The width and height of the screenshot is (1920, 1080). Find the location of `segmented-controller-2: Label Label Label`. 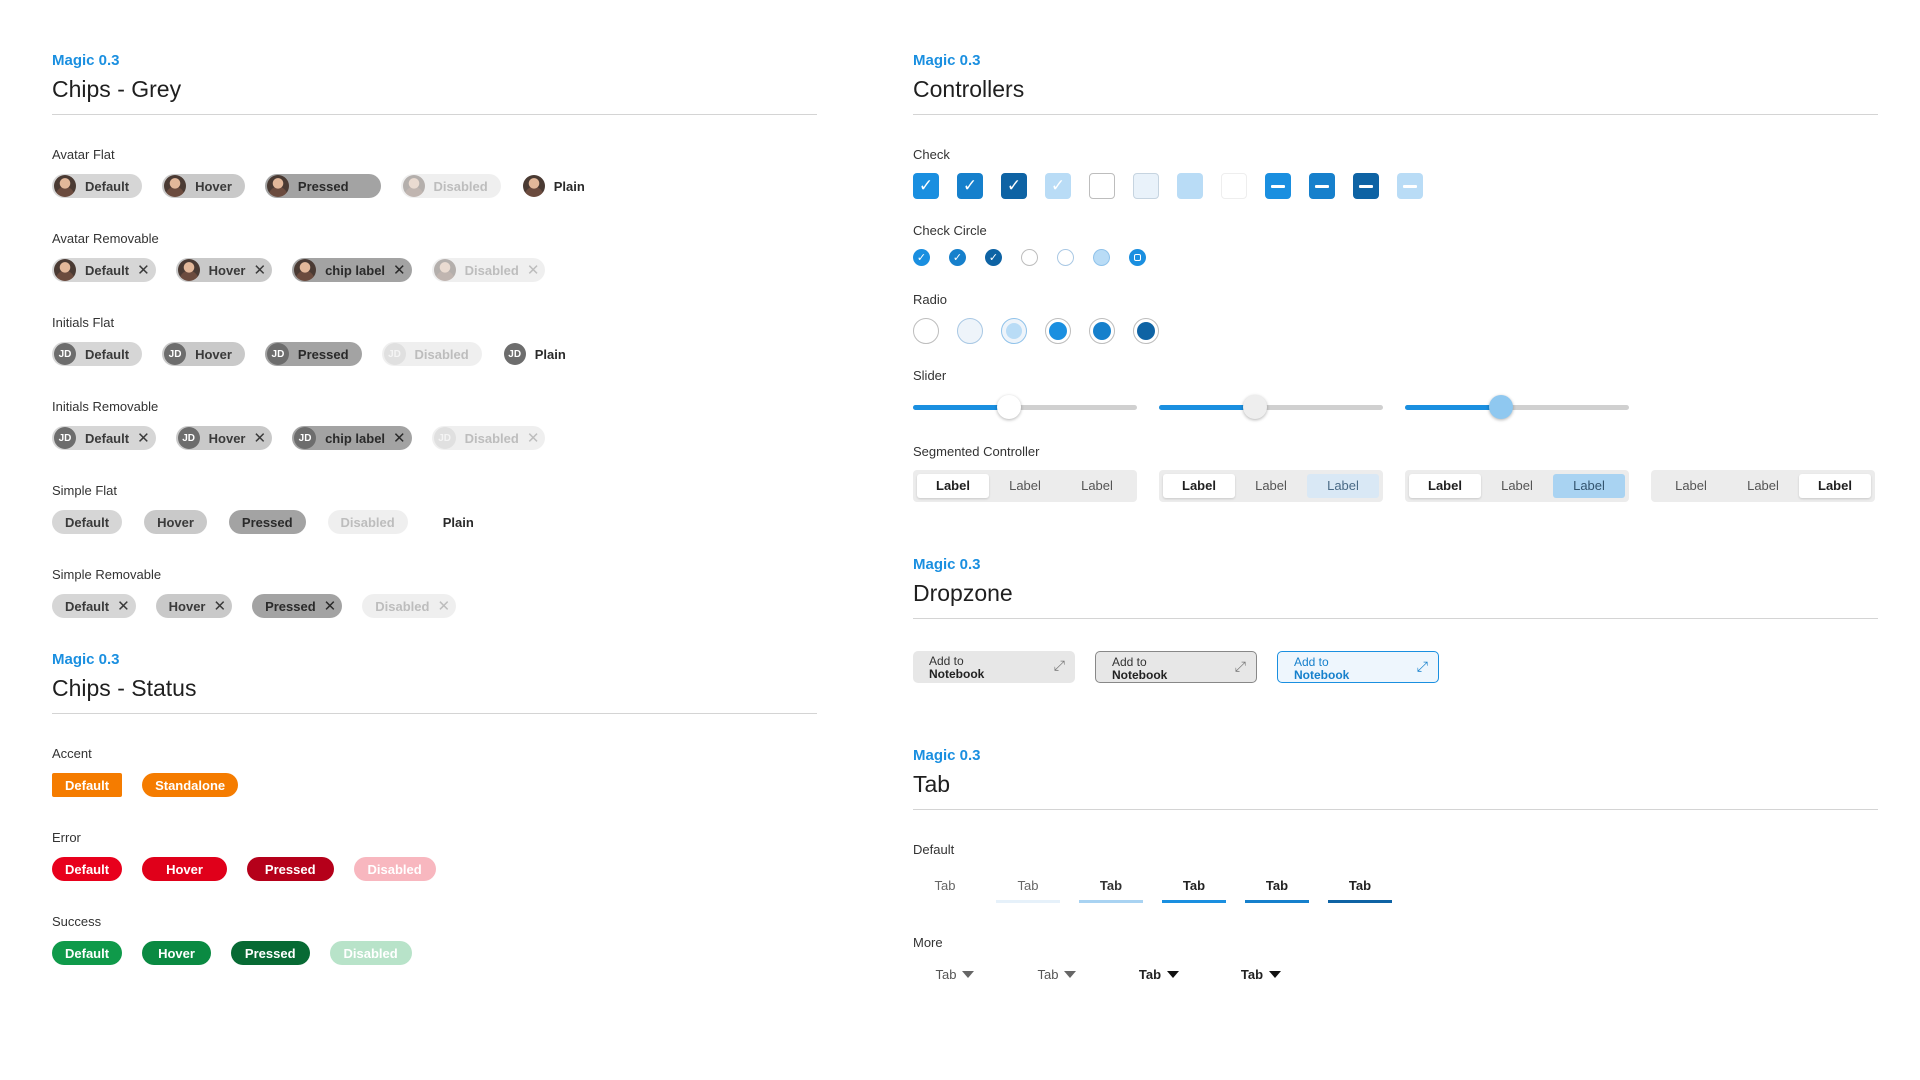

segmented-controller-2: Label Label Label is located at coordinates (1271, 486).